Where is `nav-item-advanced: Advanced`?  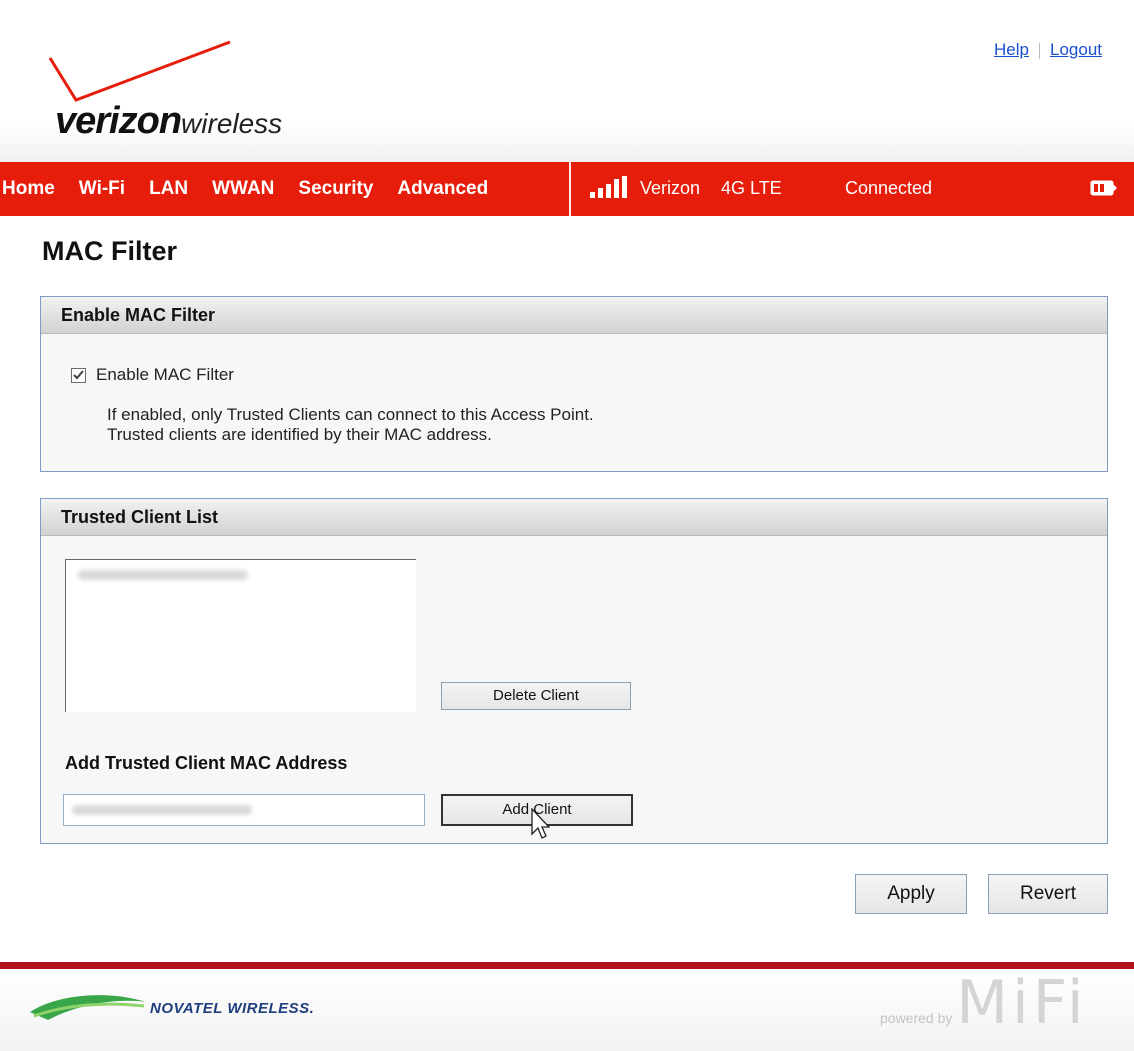
nav-item-advanced: Advanced is located at coordinates (442, 189).